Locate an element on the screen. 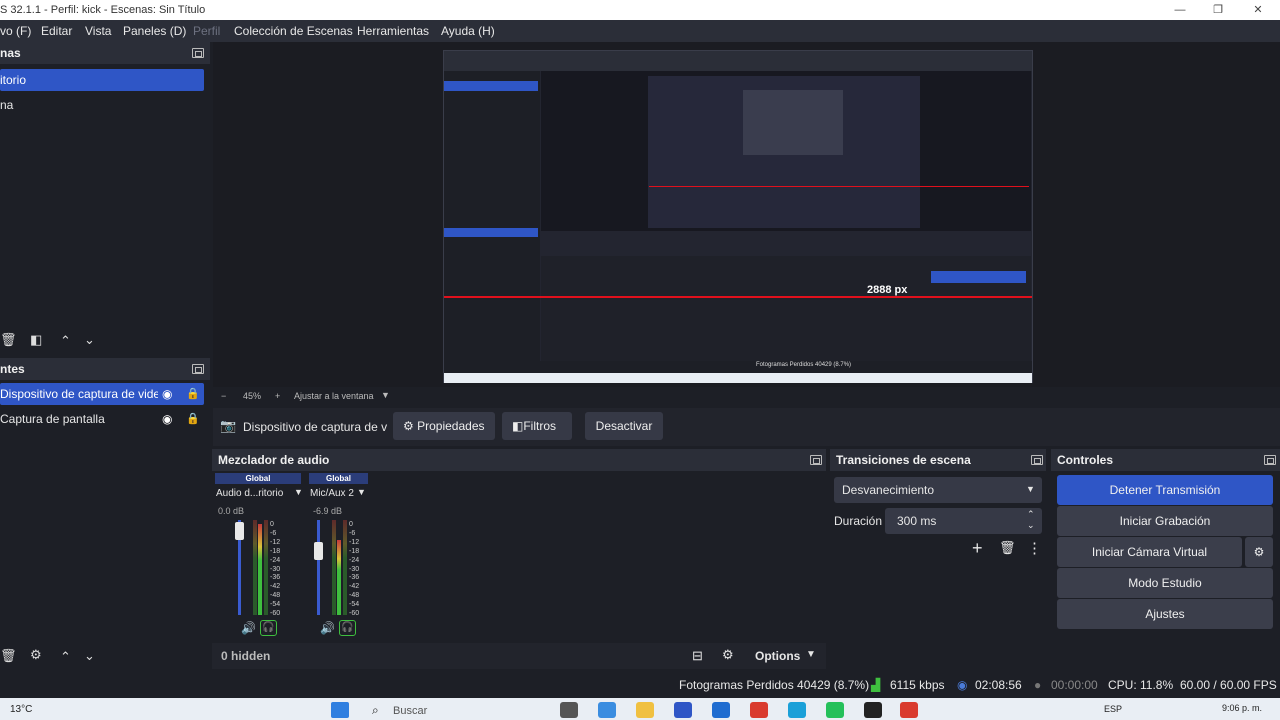 Image resolution: width=1280 pixels, height=720 pixels. layout-icon: ⊟ is located at coordinates (697, 656).